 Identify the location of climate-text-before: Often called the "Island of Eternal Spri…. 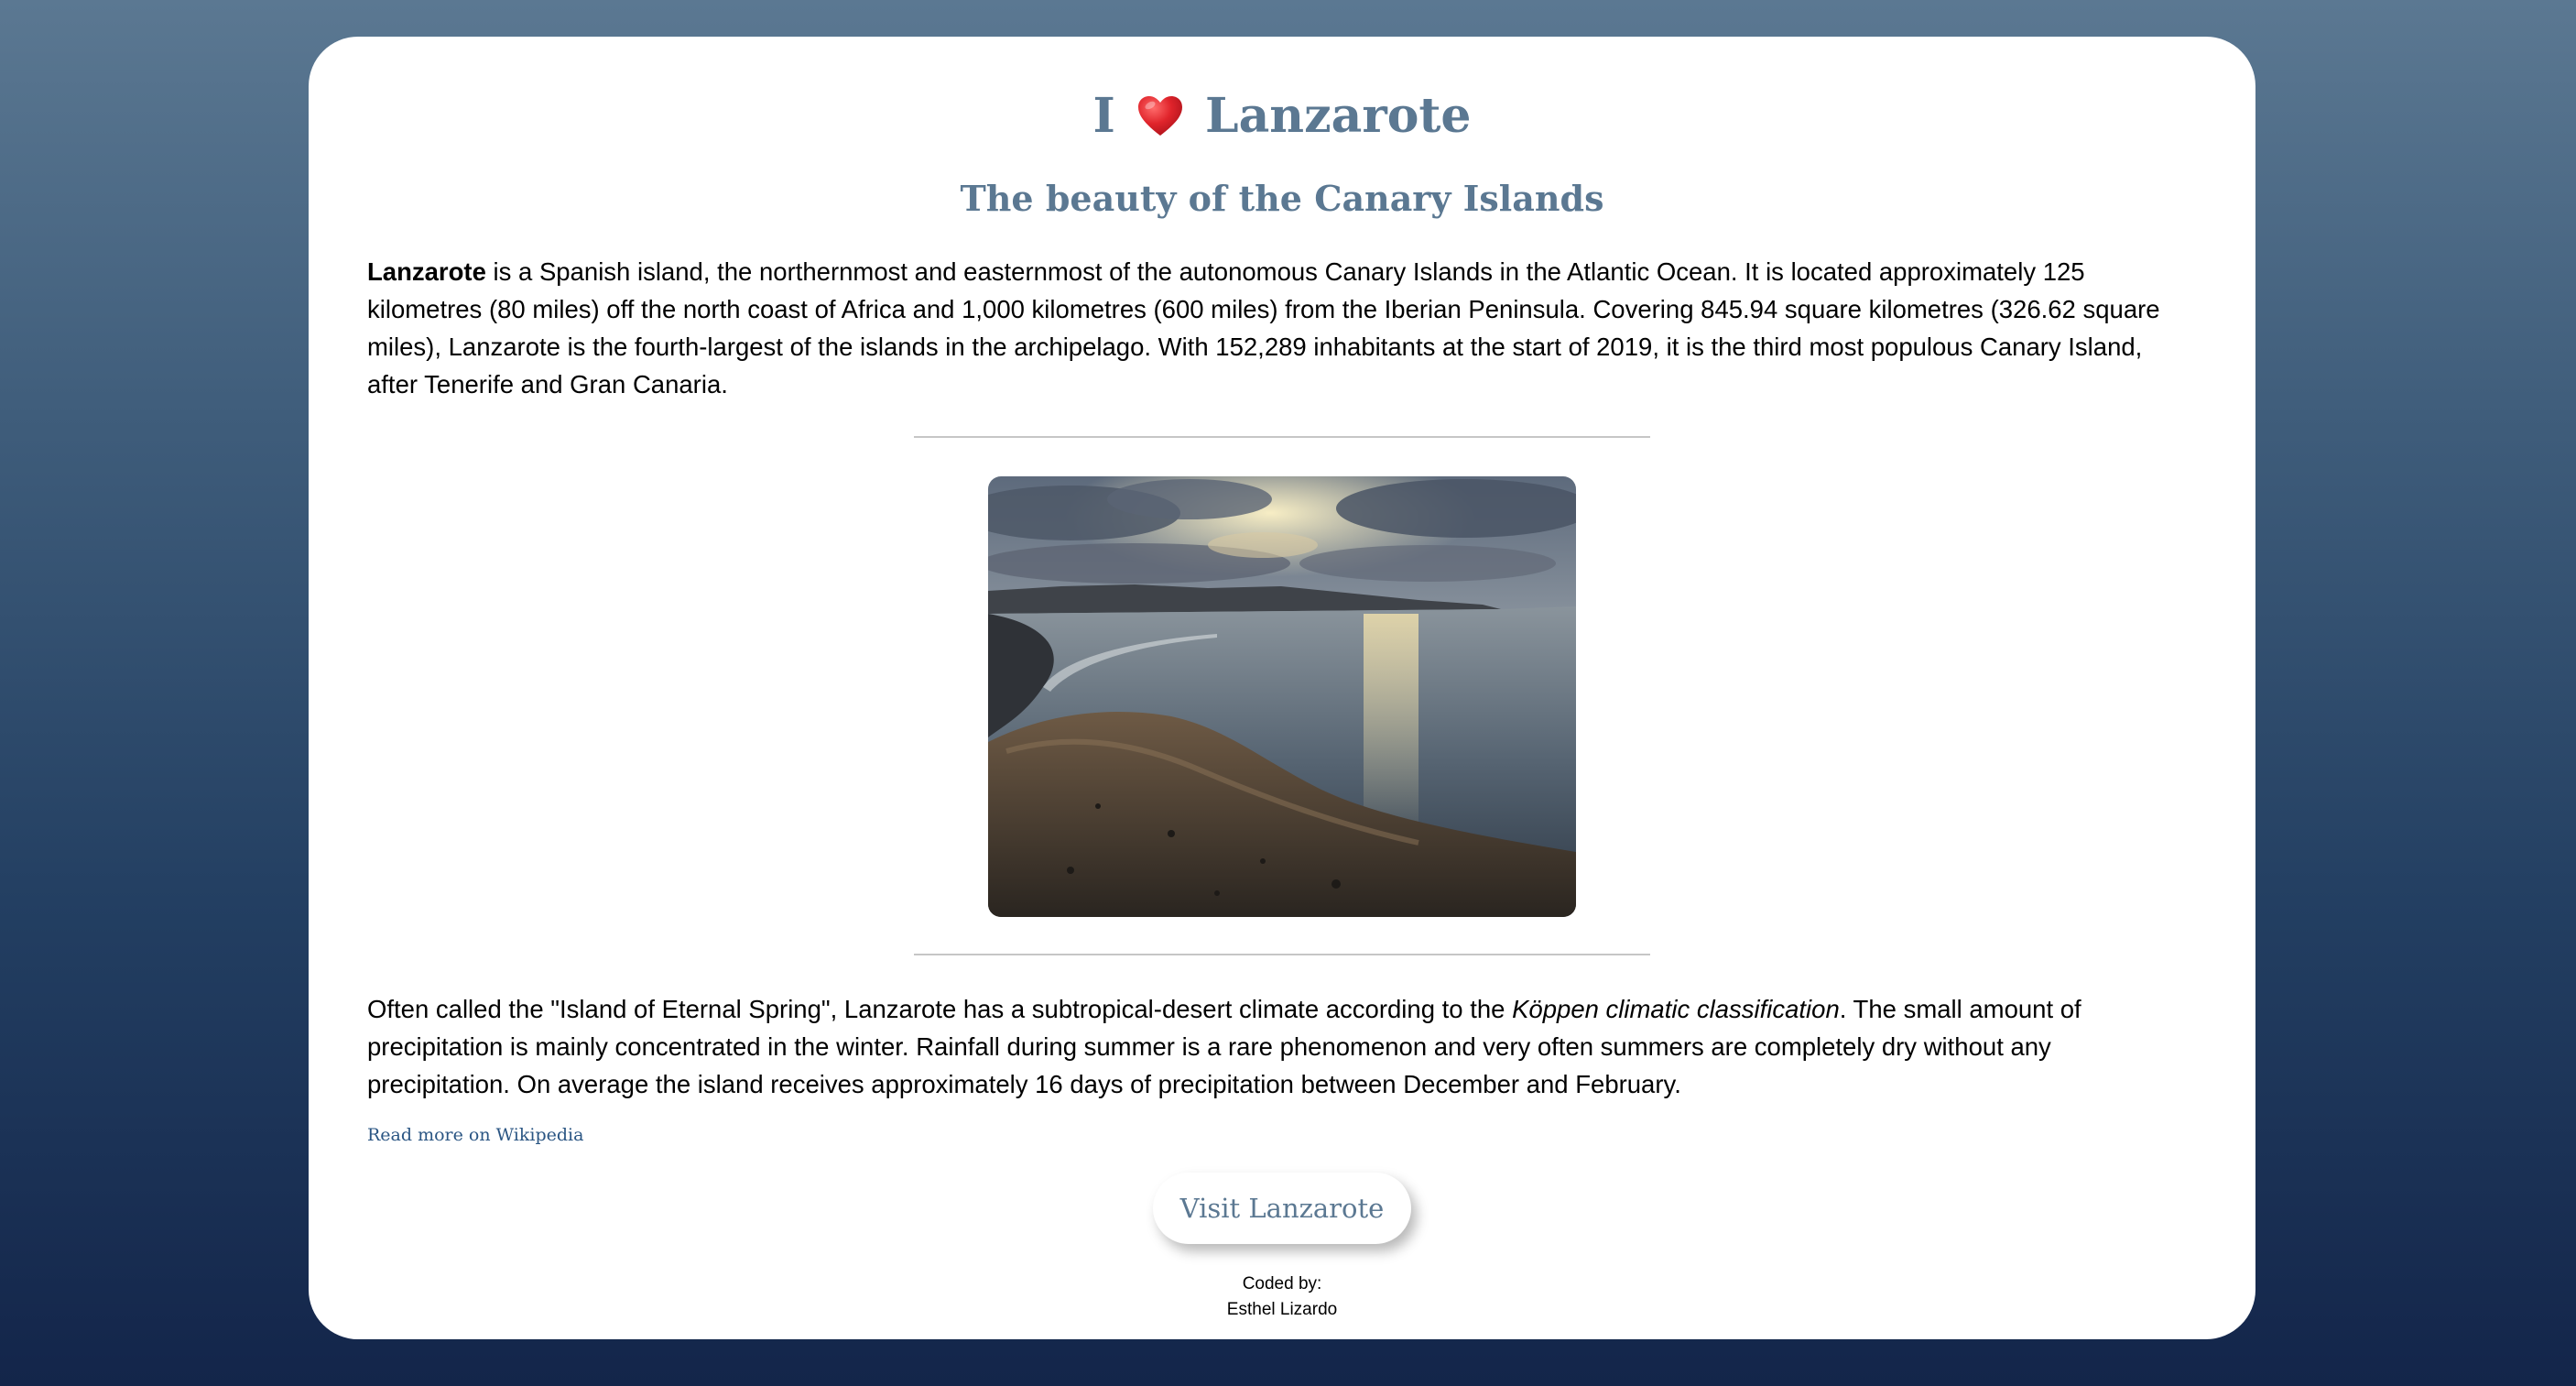
(940, 1009).